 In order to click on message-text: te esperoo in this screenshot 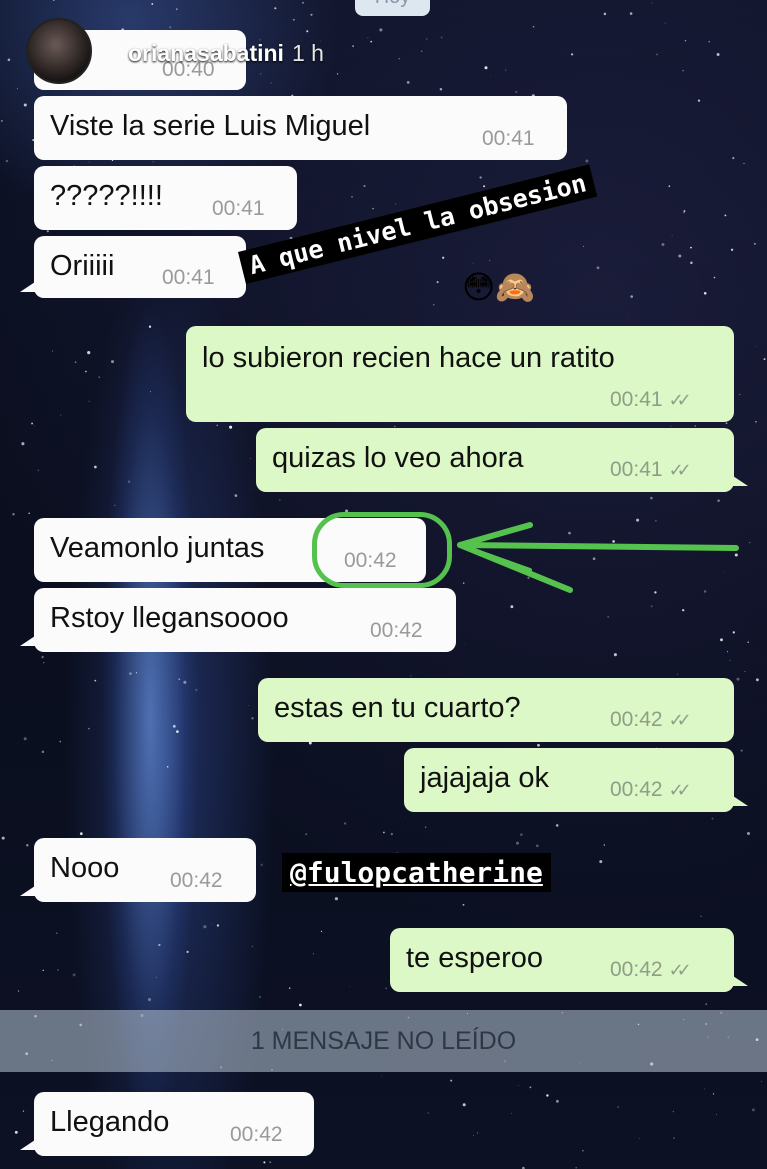, I will do `click(475, 958)`.